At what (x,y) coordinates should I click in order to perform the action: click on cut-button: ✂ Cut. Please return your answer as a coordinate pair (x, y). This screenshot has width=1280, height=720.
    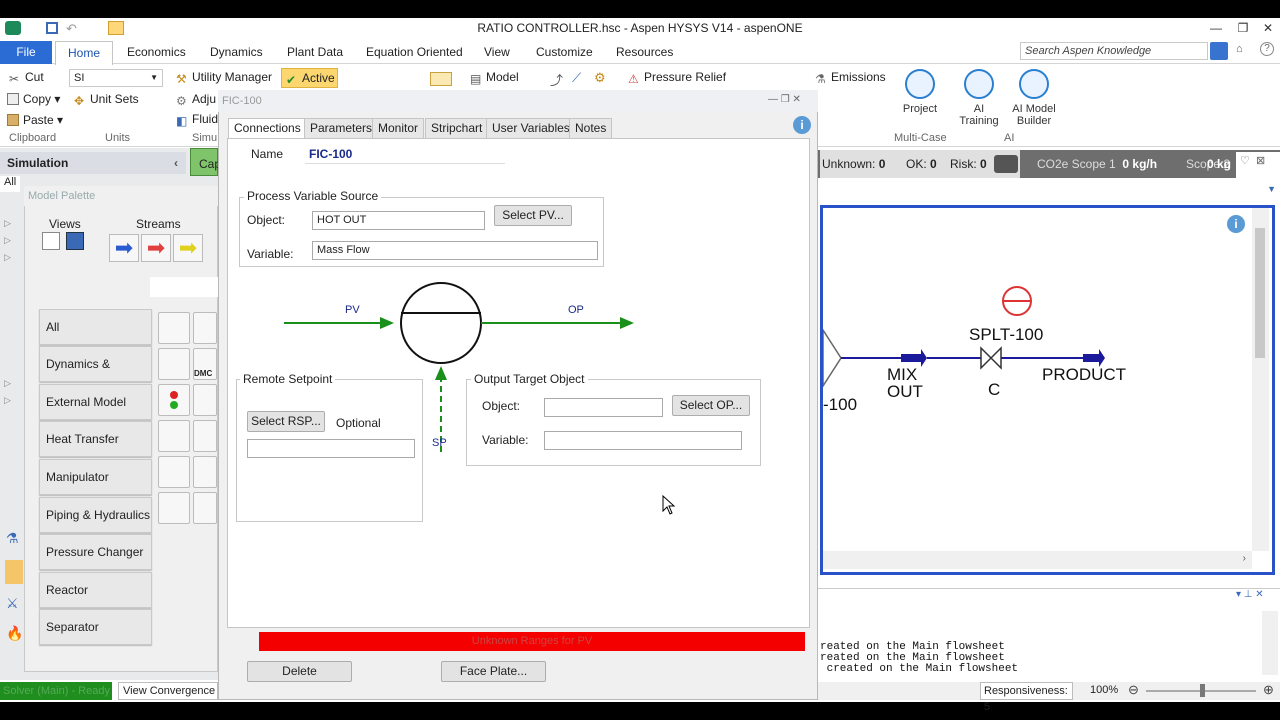
    Looking at the image, I should click on (26, 78).